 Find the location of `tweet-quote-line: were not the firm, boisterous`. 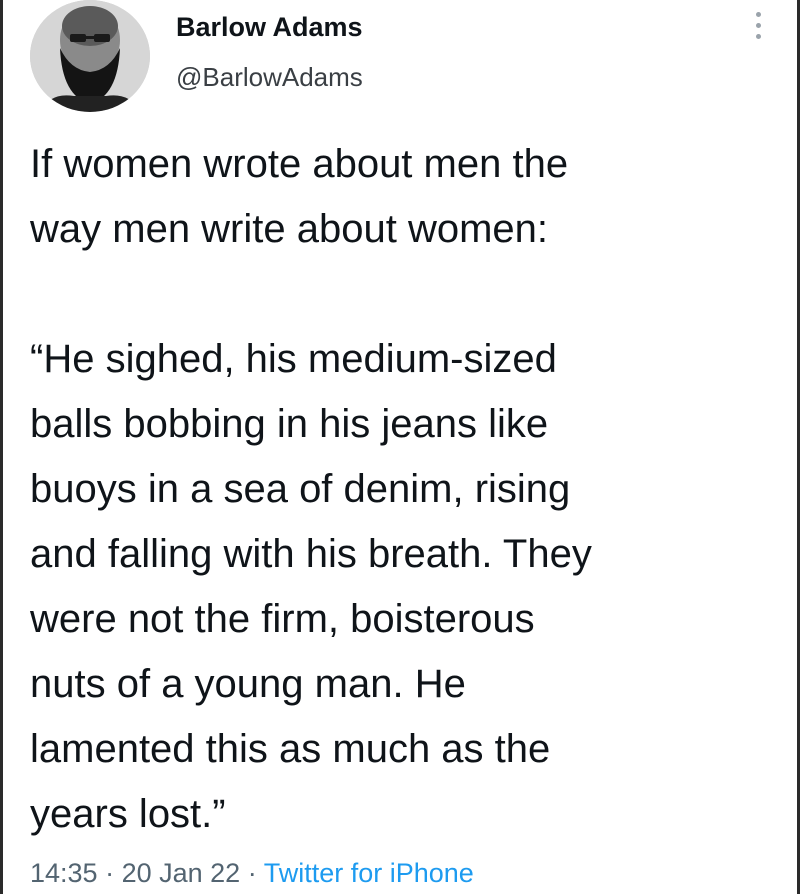

tweet-quote-line: were not the firm, boisterous is located at coordinates (282, 619).